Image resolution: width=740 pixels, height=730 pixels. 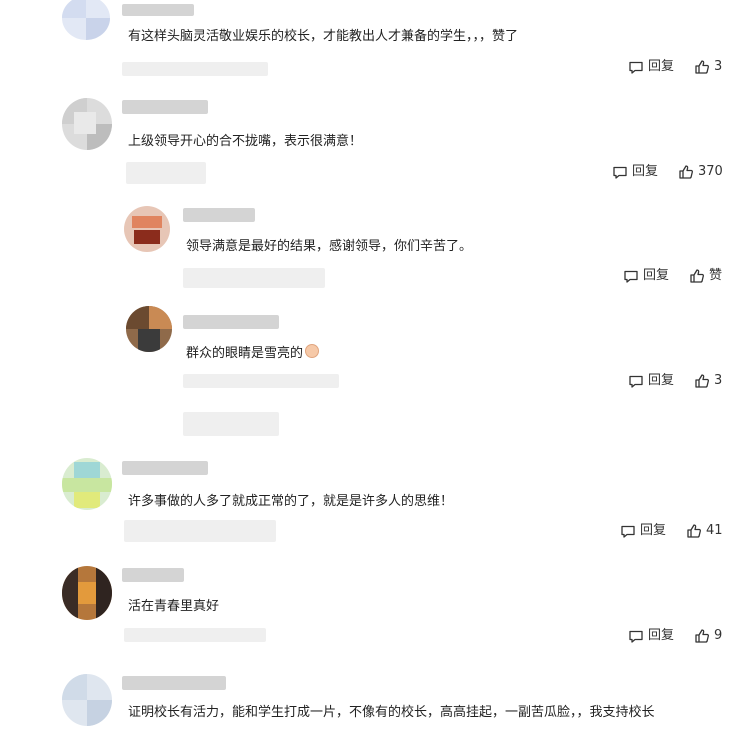 What do you see at coordinates (718, 635) in the screenshot?
I see `like-count: 9` at bounding box center [718, 635].